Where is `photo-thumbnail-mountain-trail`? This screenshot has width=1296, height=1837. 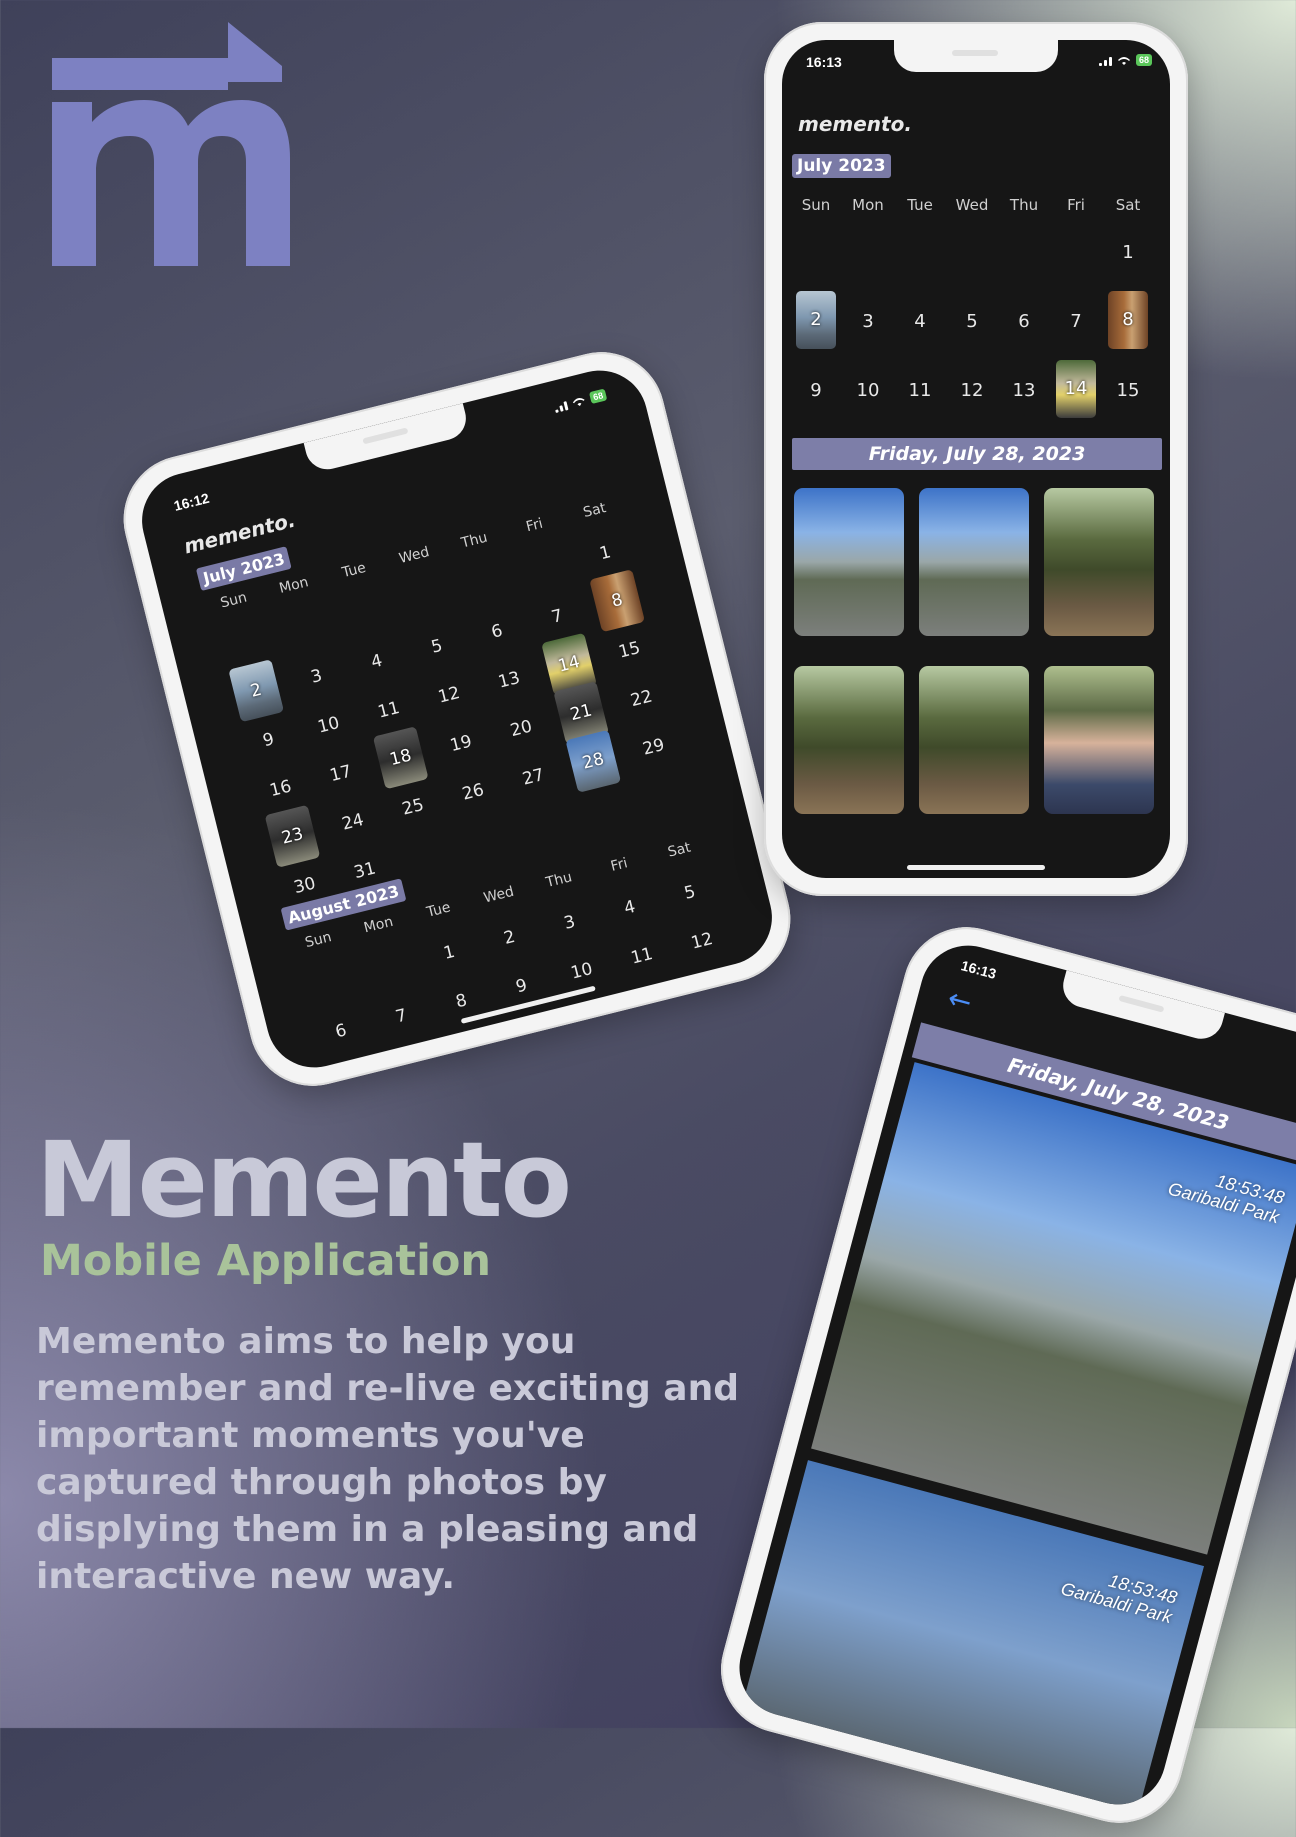 photo-thumbnail-mountain-trail is located at coordinates (974, 562).